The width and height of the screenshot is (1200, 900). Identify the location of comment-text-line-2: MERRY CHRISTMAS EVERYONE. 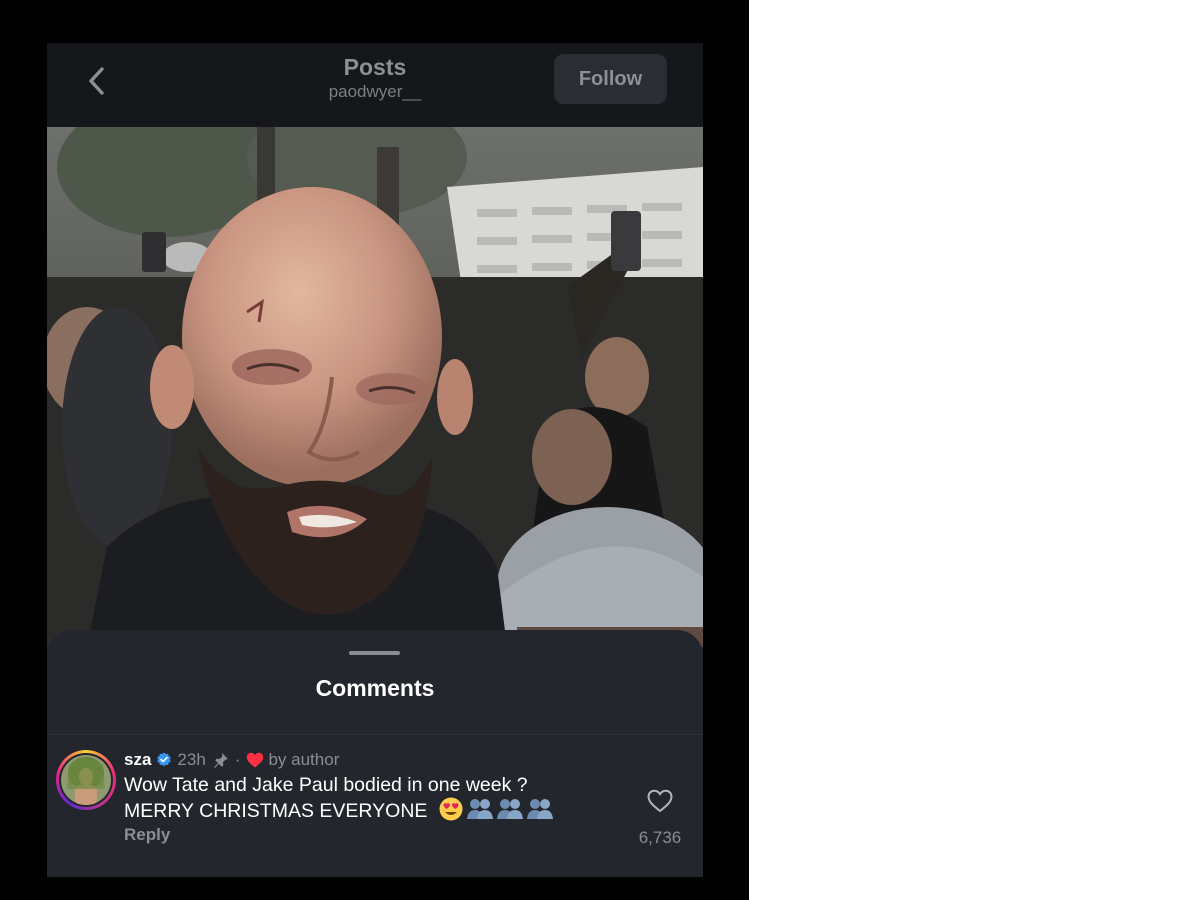
(359, 810).